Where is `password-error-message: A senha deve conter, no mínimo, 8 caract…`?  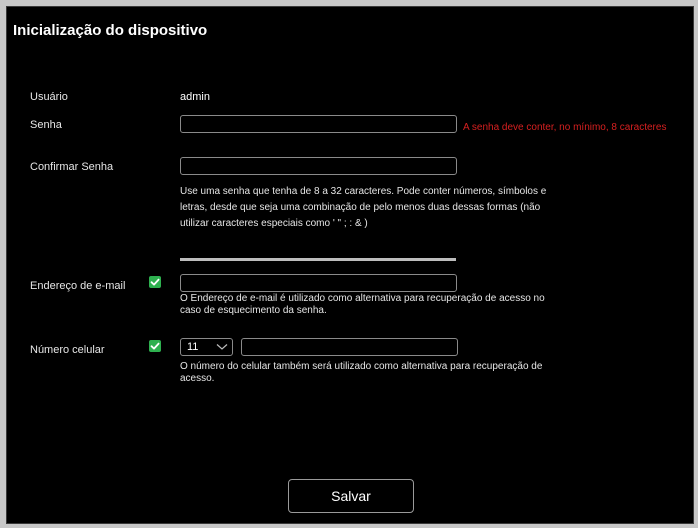 password-error-message: A senha deve conter, no mínimo, 8 caract… is located at coordinates (565, 127).